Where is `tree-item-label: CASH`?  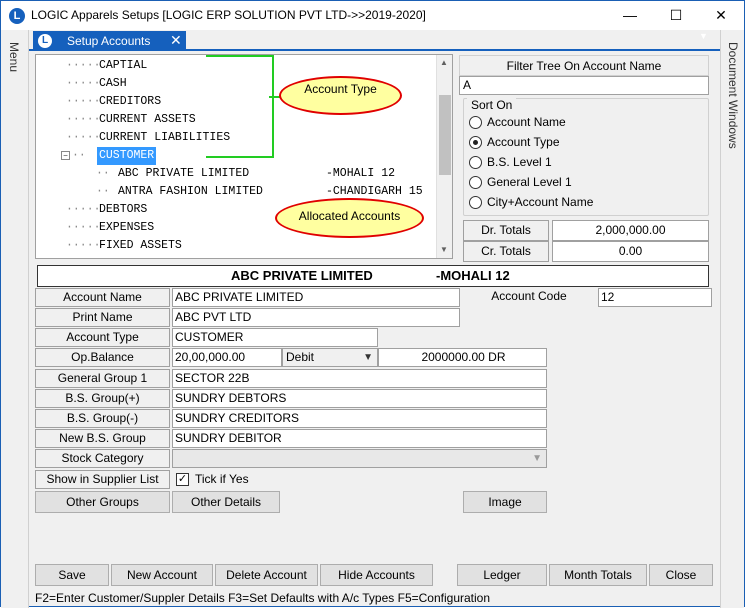
tree-item-label: CASH is located at coordinates (113, 83).